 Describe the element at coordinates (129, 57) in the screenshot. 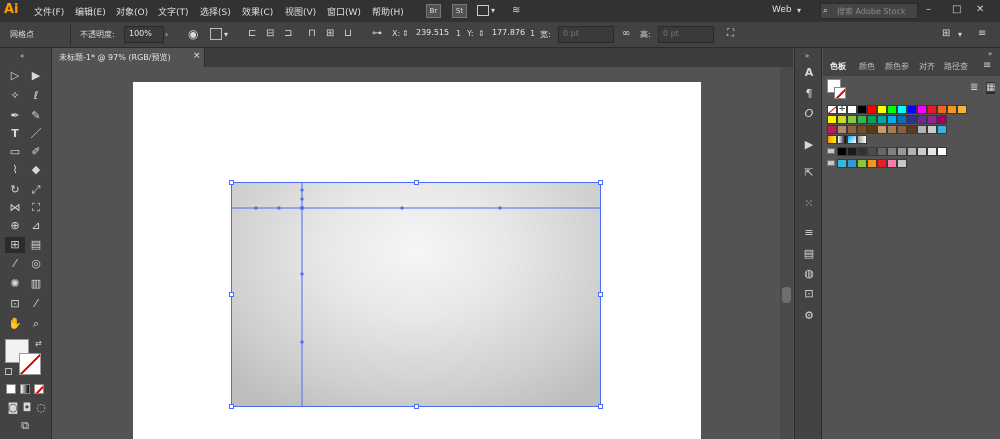

I see `document-tab: 未标题-1* @ 97% (RGB/预览) ×` at that location.